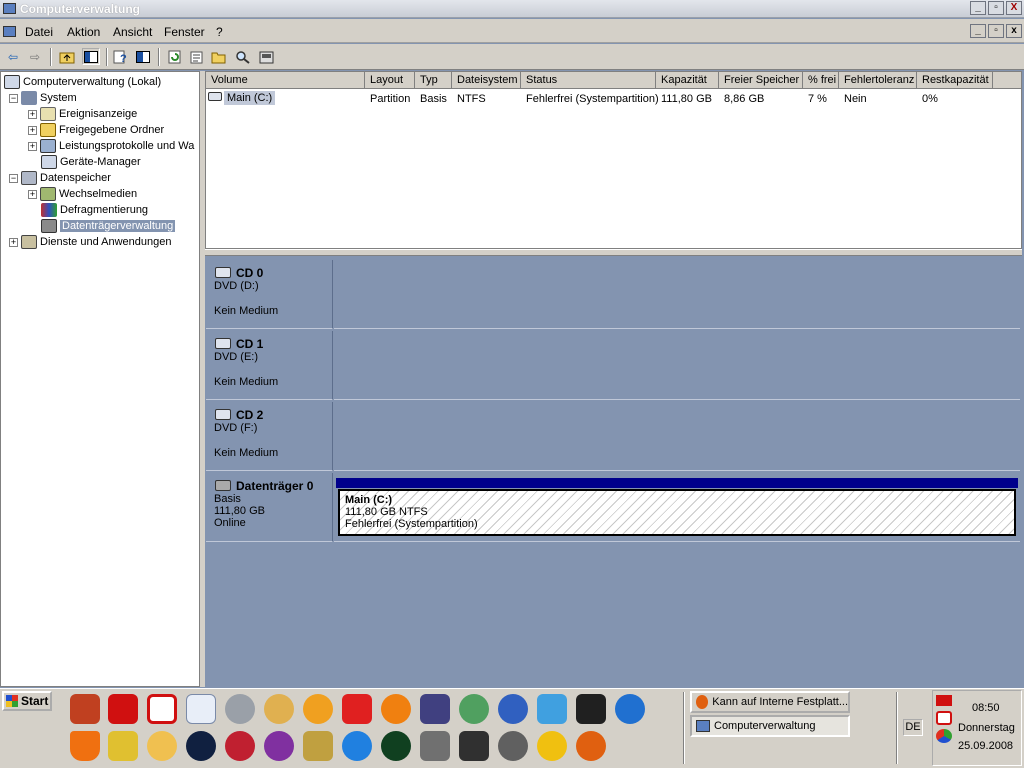 The width and height of the screenshot is (1024, 768). What do you see at coordinates (512, 9) in the screenshot?
I see `title-bar: Computerverwaltung _ ▫ X` at bounding box center [512, 9].